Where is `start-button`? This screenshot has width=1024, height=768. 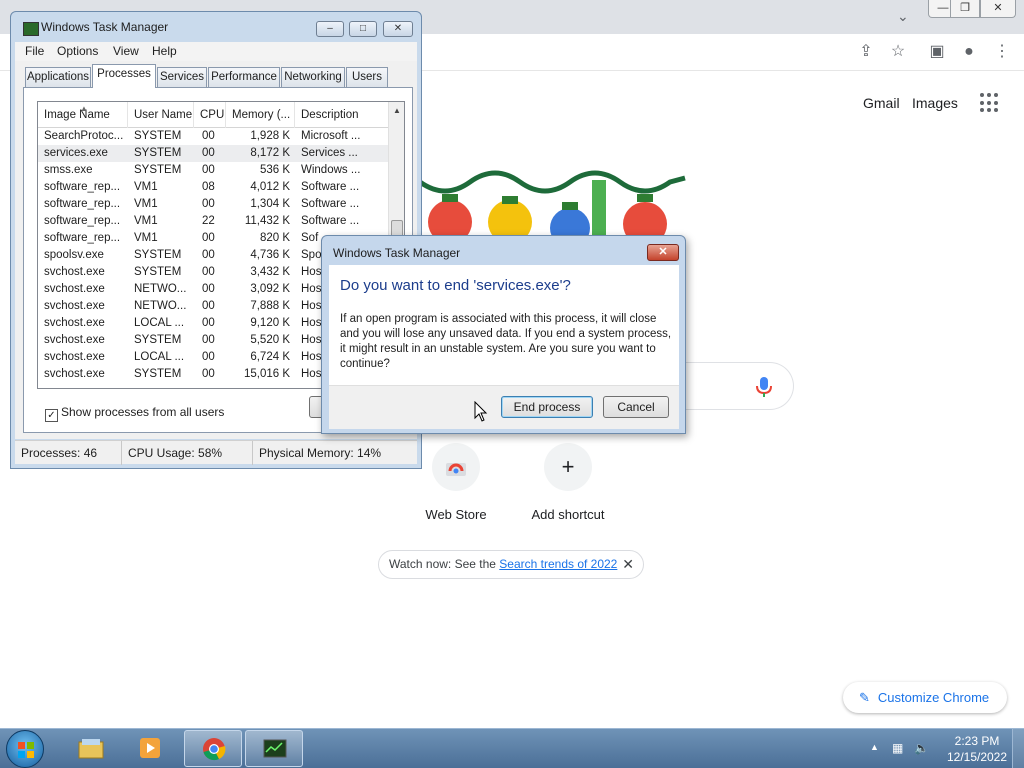 start-button is located at coordinates (25, 749).